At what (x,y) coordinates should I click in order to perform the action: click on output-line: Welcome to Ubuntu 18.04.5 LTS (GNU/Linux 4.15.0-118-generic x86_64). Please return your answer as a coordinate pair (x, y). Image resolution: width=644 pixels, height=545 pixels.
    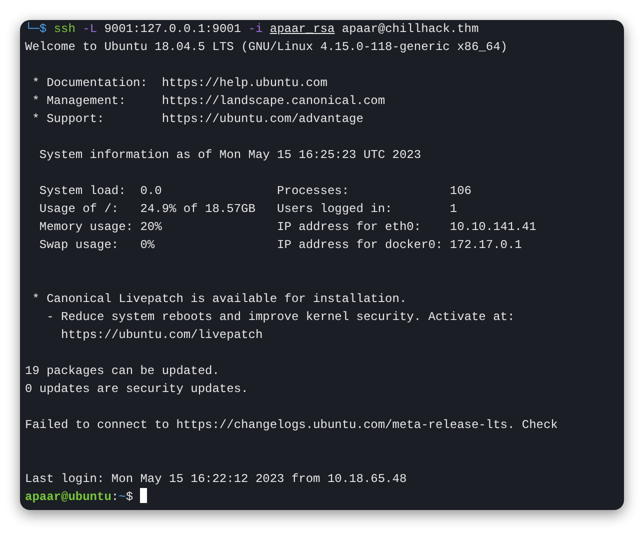
    Looking at the image, I should click on (266, 47).